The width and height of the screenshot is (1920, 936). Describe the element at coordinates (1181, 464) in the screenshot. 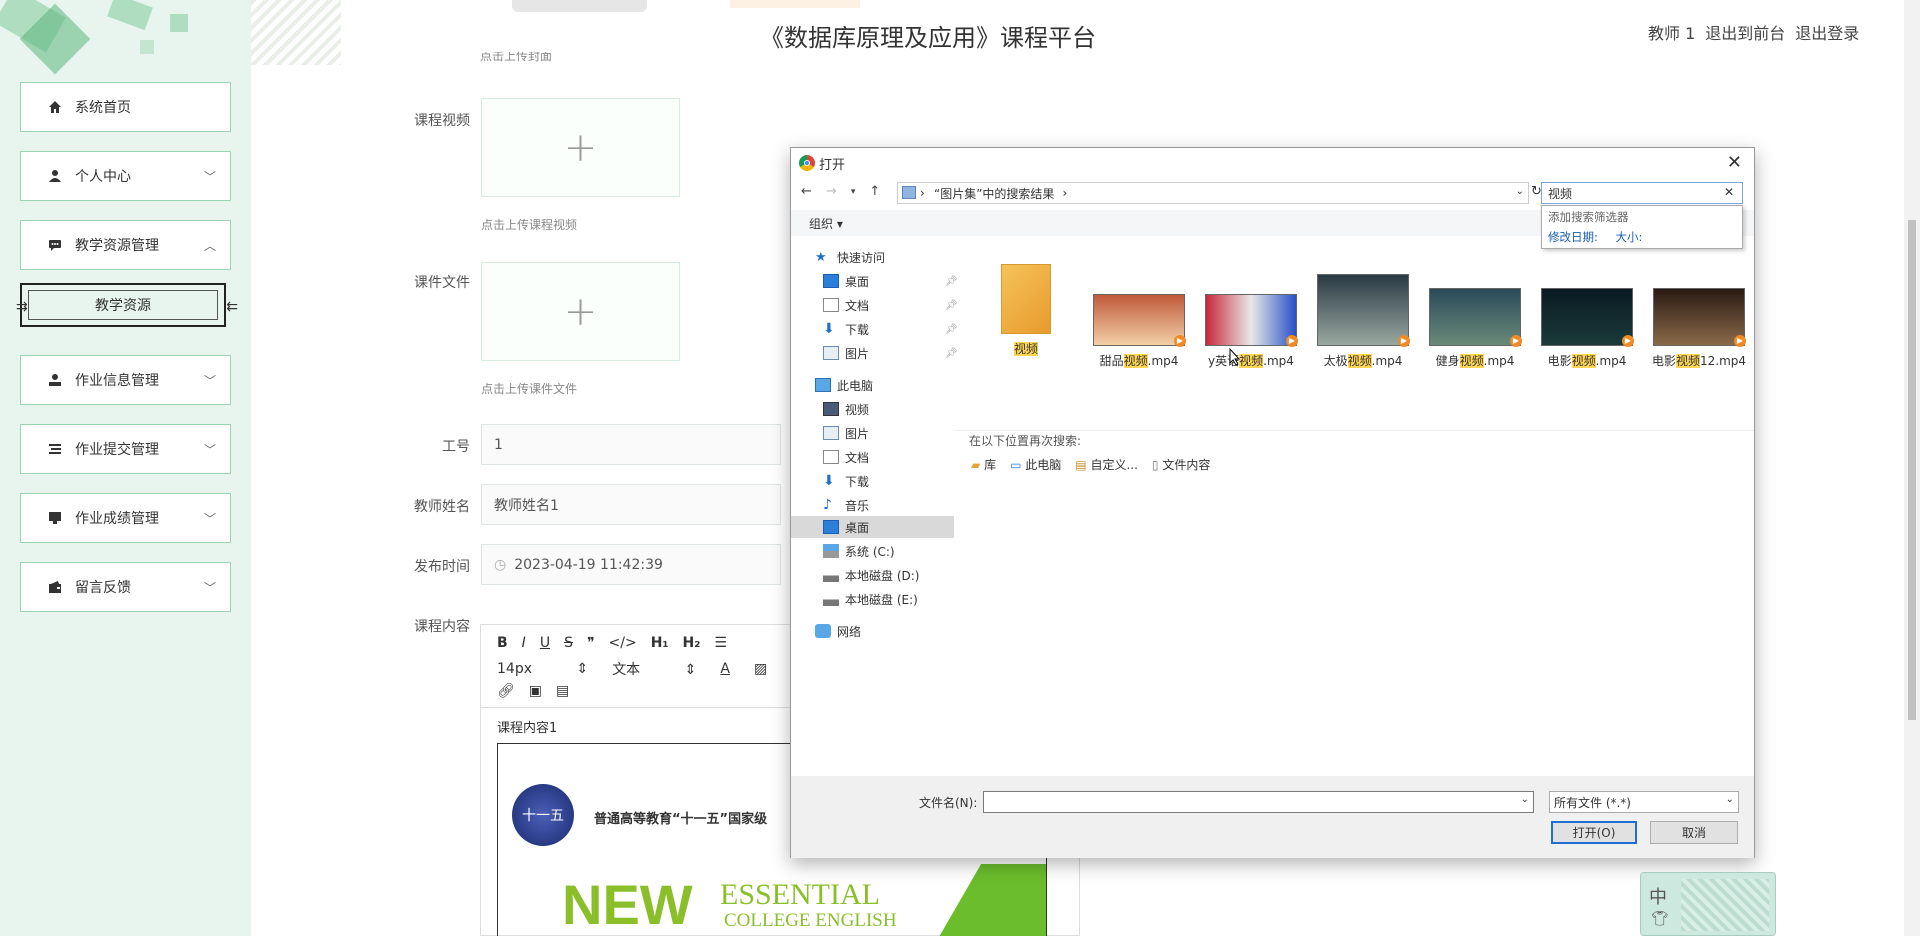

I see `search-location-file-contents: ▯ 文件内容` at that location.